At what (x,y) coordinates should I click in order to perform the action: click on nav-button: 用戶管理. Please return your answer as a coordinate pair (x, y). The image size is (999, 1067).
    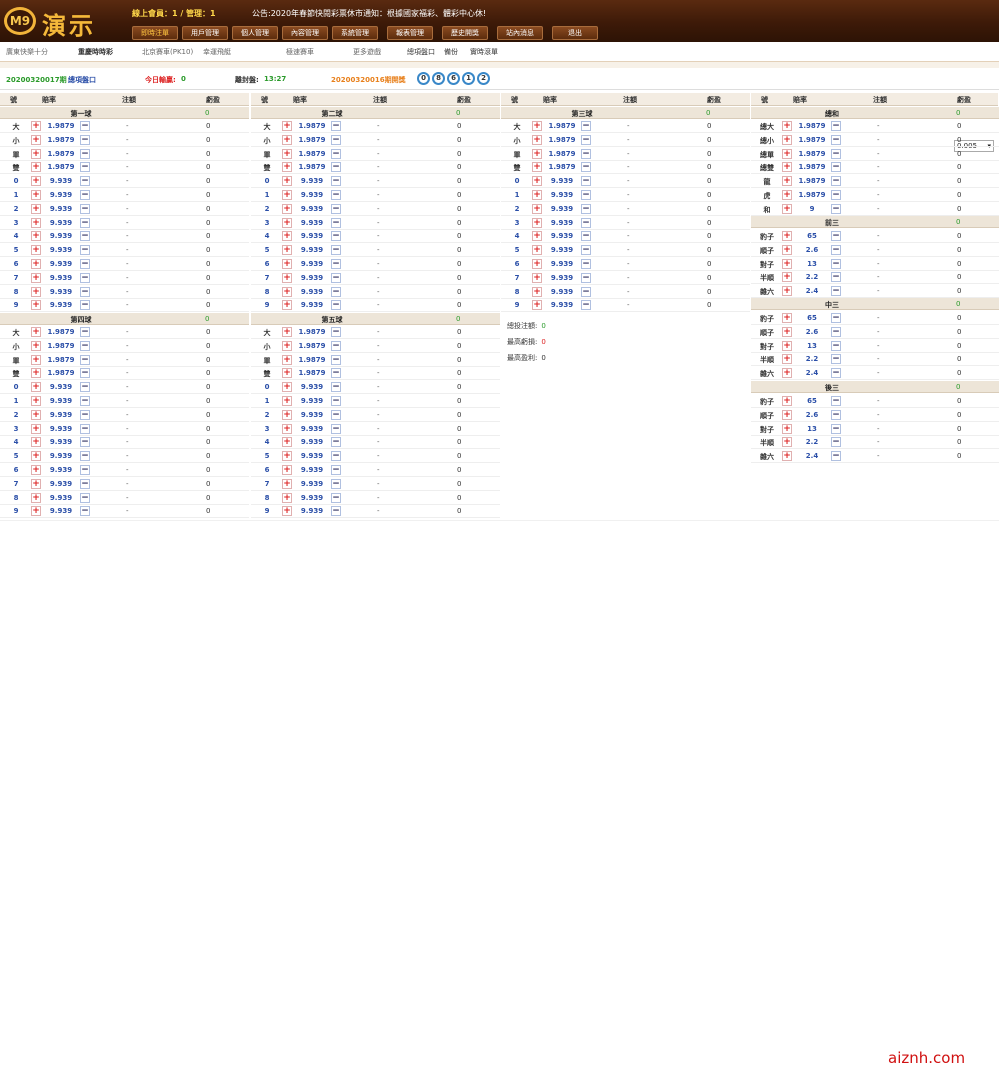
    Looking at the image, I should click on (205, 33).